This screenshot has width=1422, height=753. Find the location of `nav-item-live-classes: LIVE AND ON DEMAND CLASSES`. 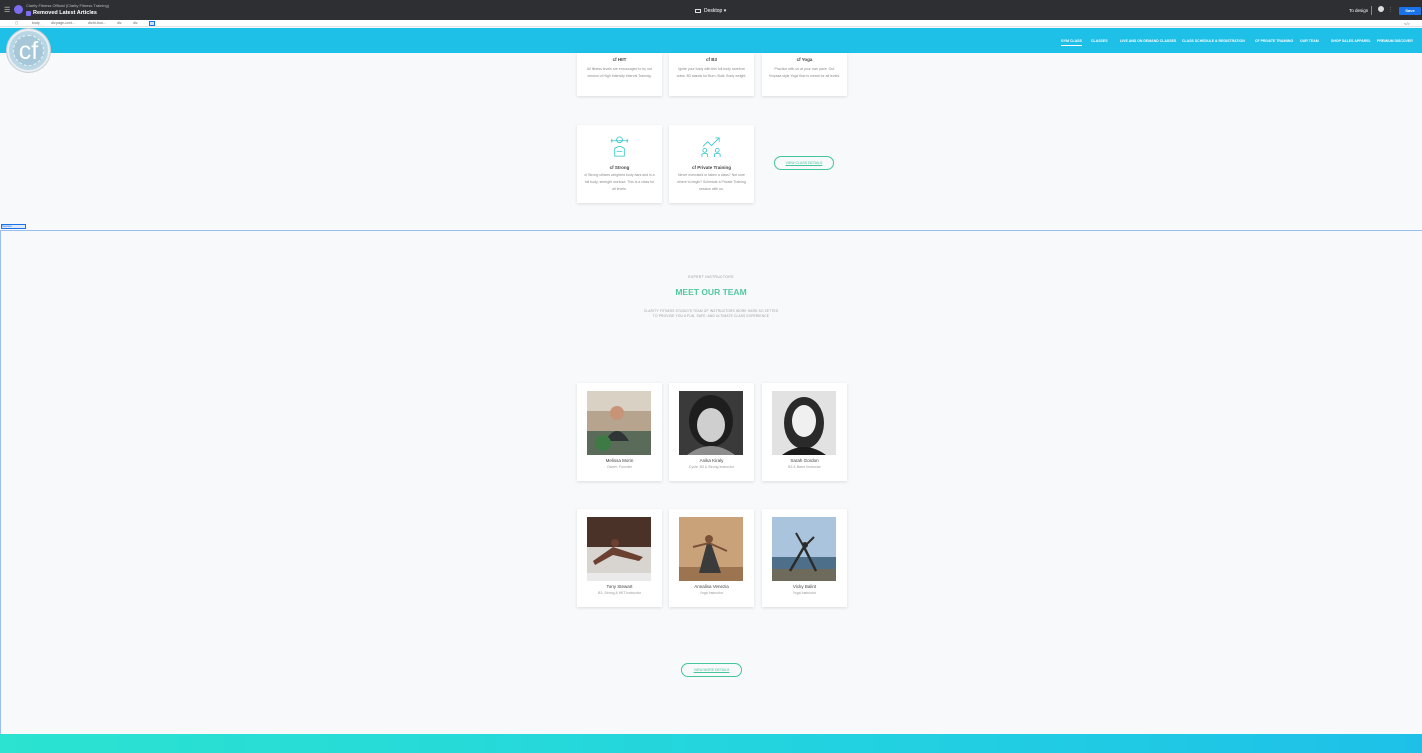

nav-item-live-classes: LIVE AND ON DEMAND CLASSES is located at coordinates (1148, 41).